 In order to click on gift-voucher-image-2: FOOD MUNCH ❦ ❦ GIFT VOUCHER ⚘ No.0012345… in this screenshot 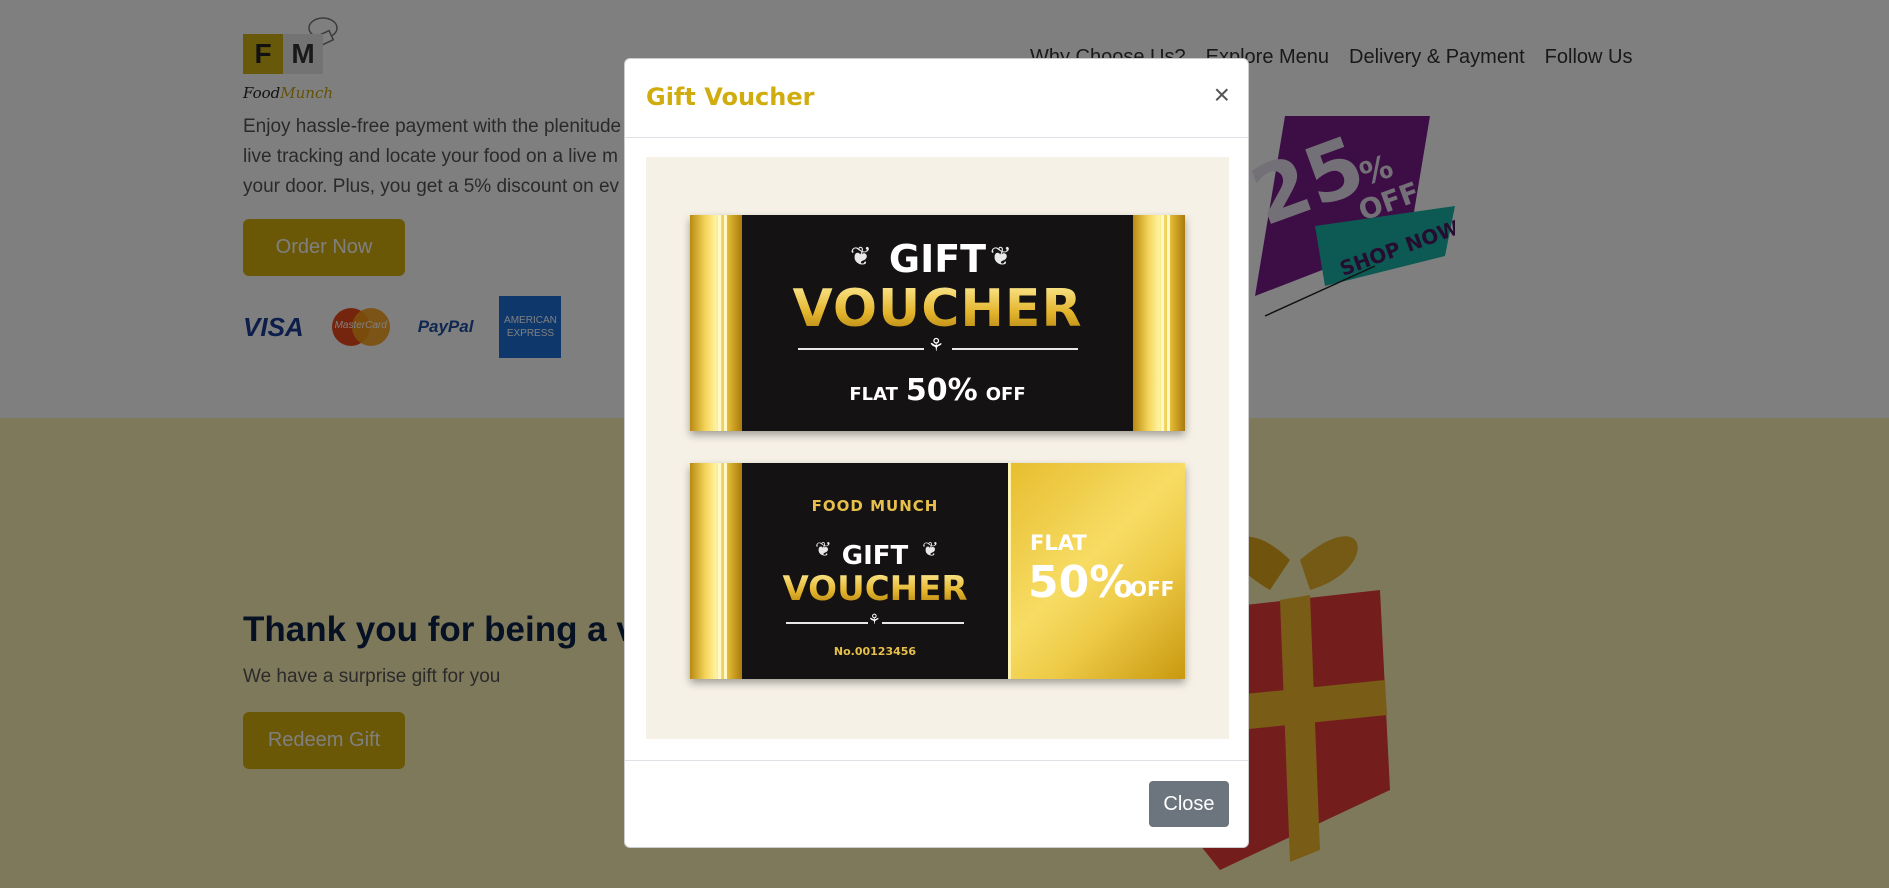, I will do `click(937, 571)`.